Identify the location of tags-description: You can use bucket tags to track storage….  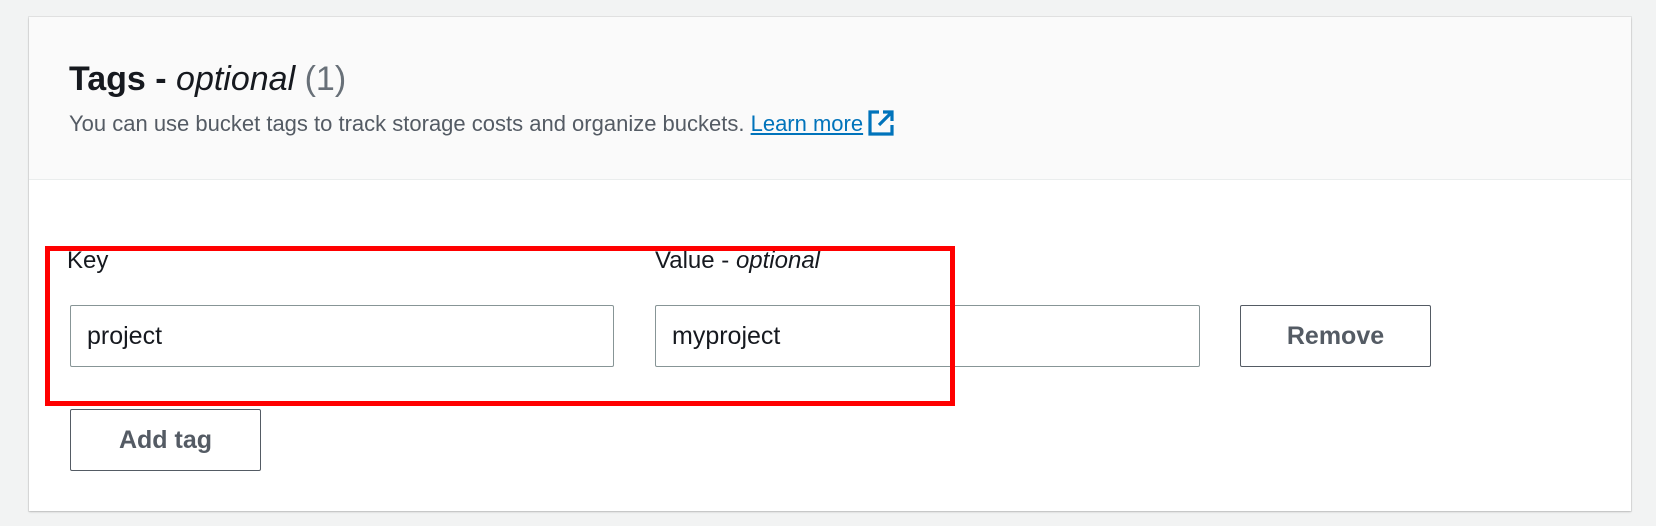
(850, 124).